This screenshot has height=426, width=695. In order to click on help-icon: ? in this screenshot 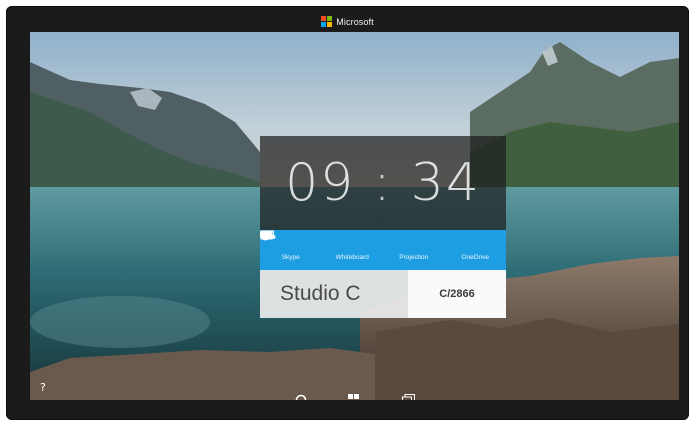, I will do `click(43, 387)`.